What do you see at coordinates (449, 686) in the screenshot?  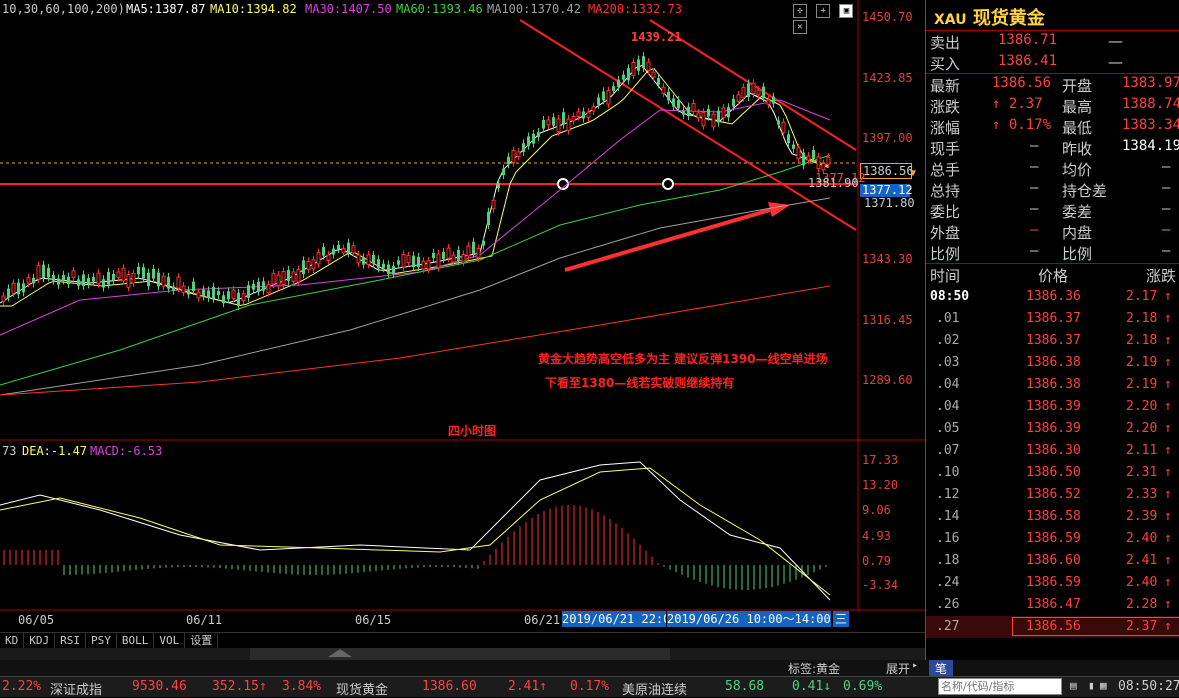 I see `status-gold-value: 1386.60` at bounding box center [449, 686].